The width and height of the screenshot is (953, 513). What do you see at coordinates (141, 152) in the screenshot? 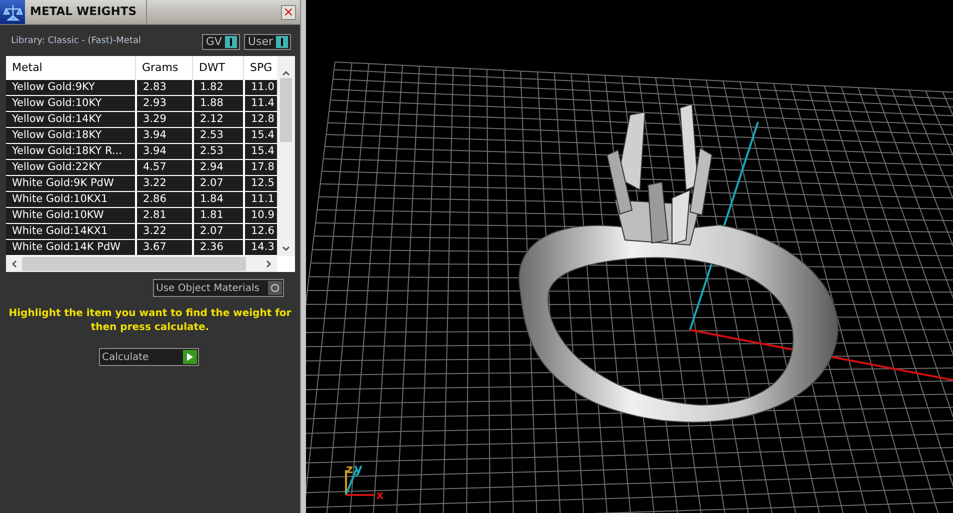
I see `table-row: Yellow Gold:18KY R... 3.94 2.53 15.4` at bounding box center [141, 152].